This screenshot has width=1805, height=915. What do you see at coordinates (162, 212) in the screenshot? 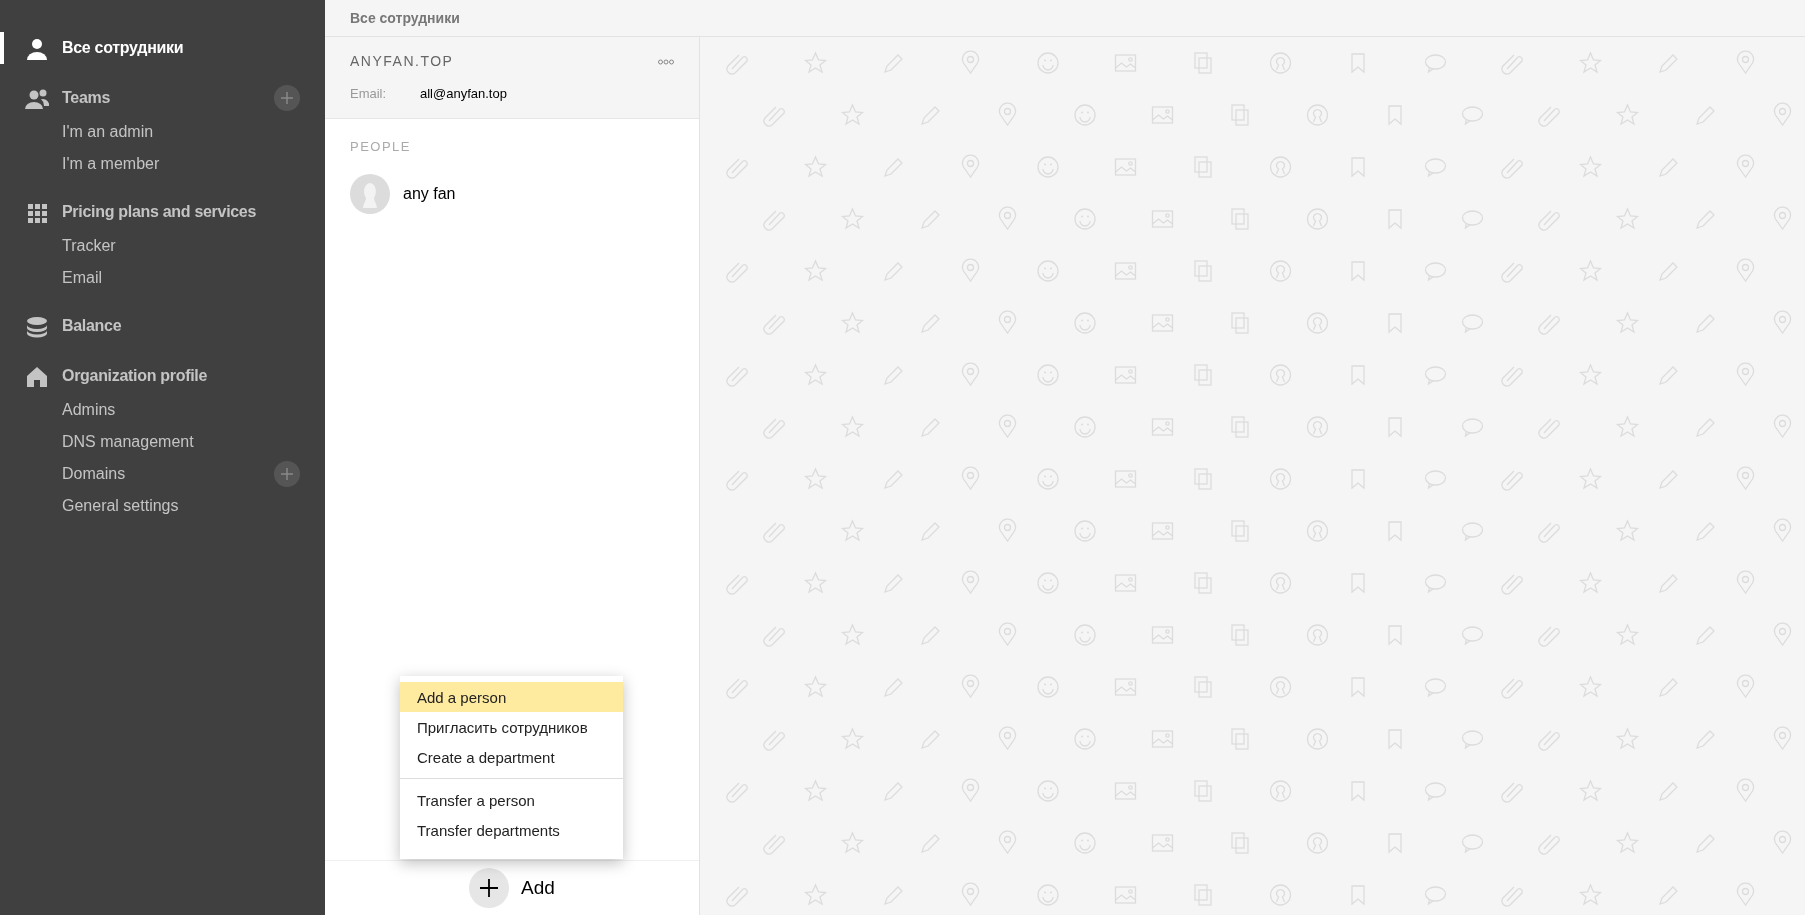
I see `sidebar-item: Pricing plans and services` at bounding box center [162, 212].